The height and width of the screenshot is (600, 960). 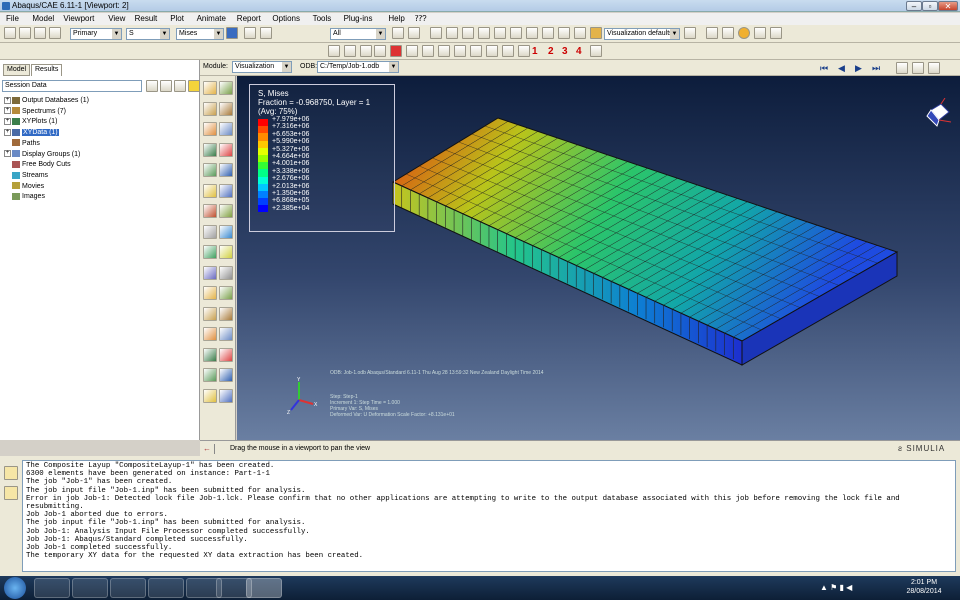 What do you see at coordinates (914, 6) in the screenshot?
I see `minimize-button: –` at bounding box center [914, 6].